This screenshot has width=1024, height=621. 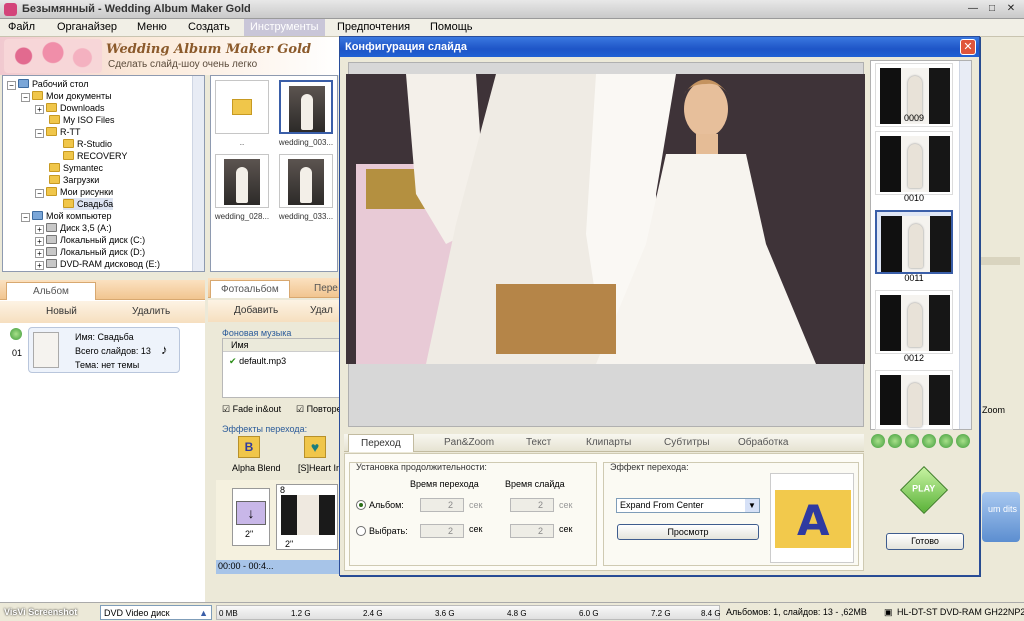 What do you see at coordinates (58, 132) in the screenshot?
I see `tree-item-rtt: − R-TT` at bounding box center [58, 132].